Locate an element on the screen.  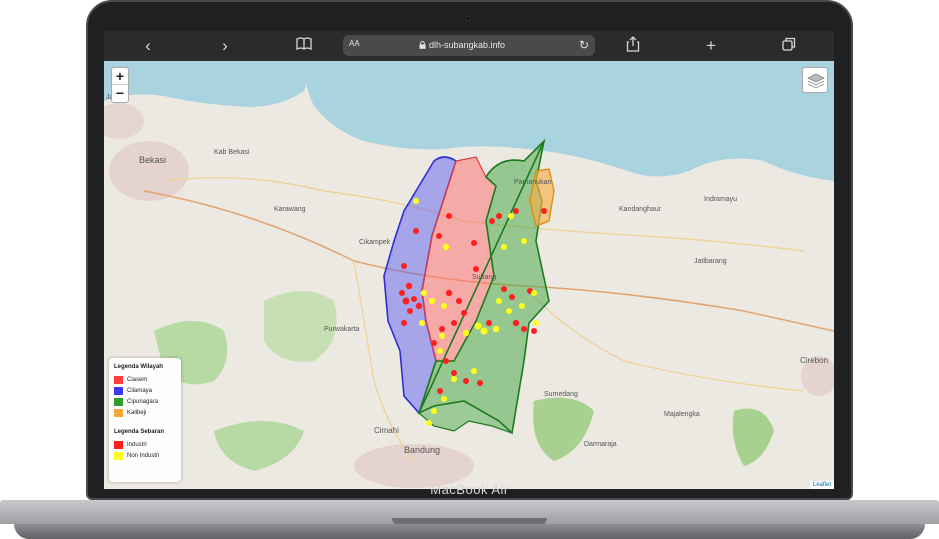
place-label: Bekasi is located at coordinates (152, 160).